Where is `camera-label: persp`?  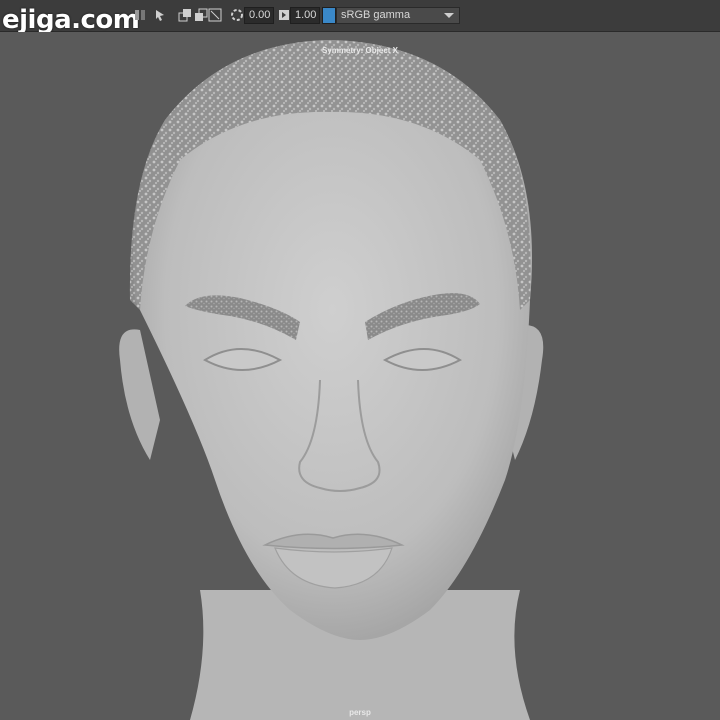 camera-label: persp is located at coordinates (360, 712).